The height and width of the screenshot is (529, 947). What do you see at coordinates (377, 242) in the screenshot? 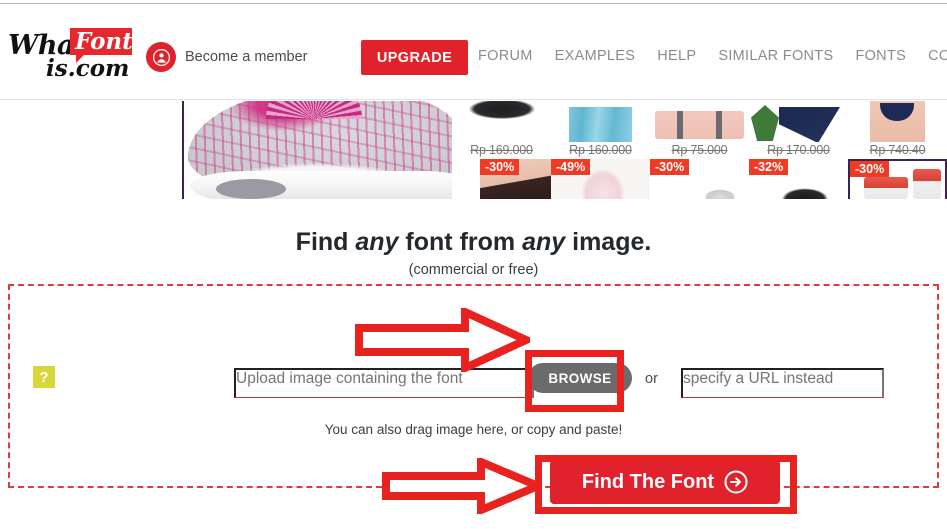
I see `headline-emphasis-1: any` at bounding box center [377, 242].